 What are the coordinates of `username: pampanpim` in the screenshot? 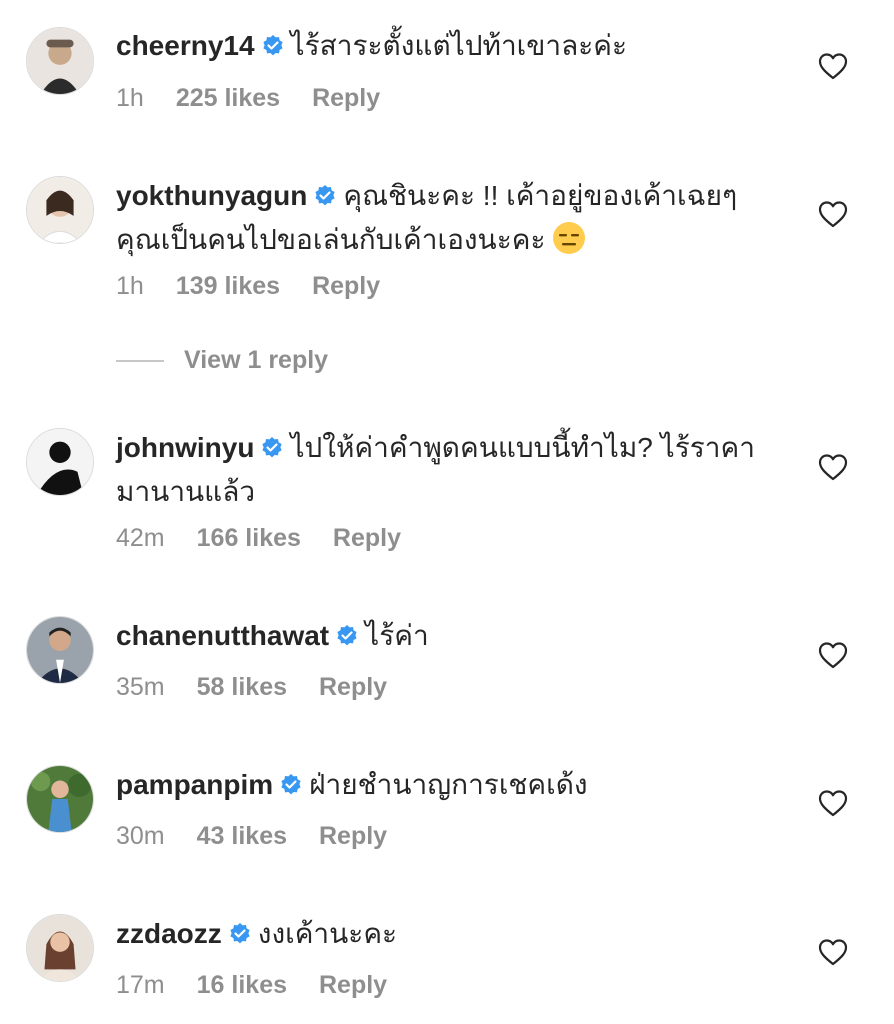 It's located at (194, 784).